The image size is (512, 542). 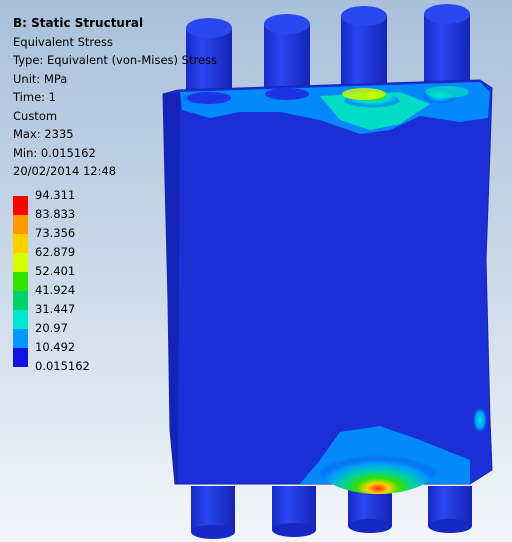 What do you see at coordinates (35, 115) in the screenshot?
I see `legend-mode: Custom` at bounding box center [35, 115].